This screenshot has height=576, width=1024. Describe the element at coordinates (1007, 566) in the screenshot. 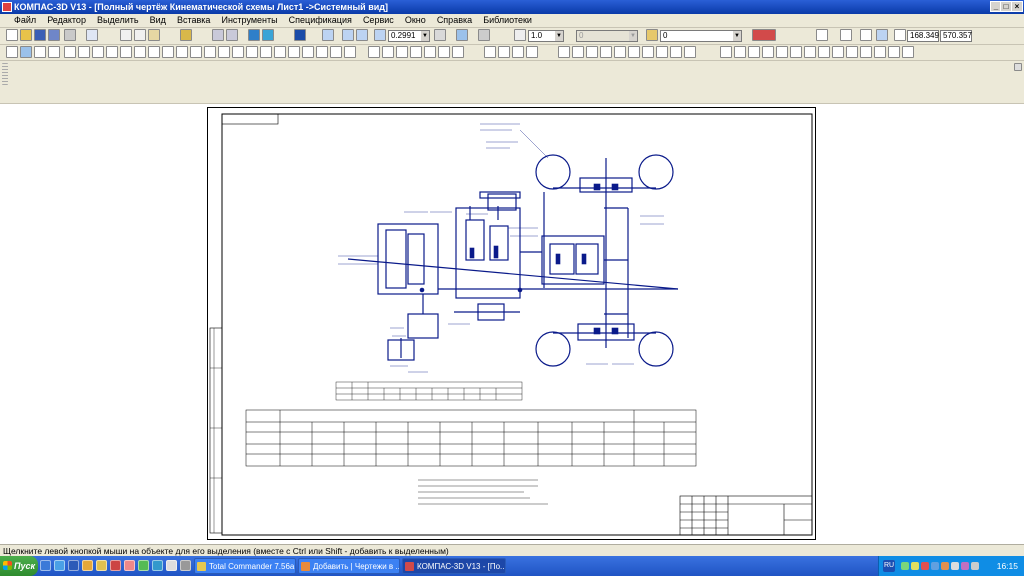

I see `taskbar-clock: 16:15` at that location.